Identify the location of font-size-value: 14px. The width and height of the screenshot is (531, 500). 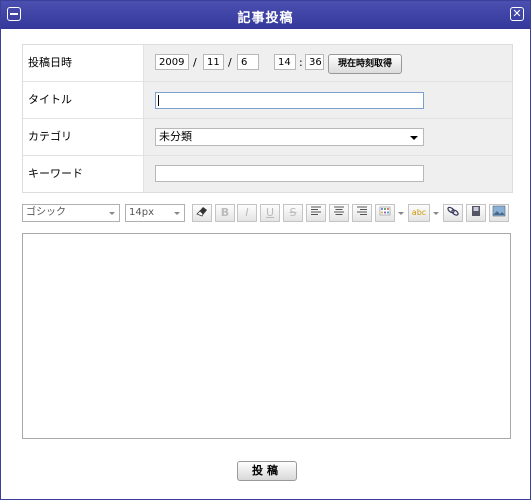
(141, 212).